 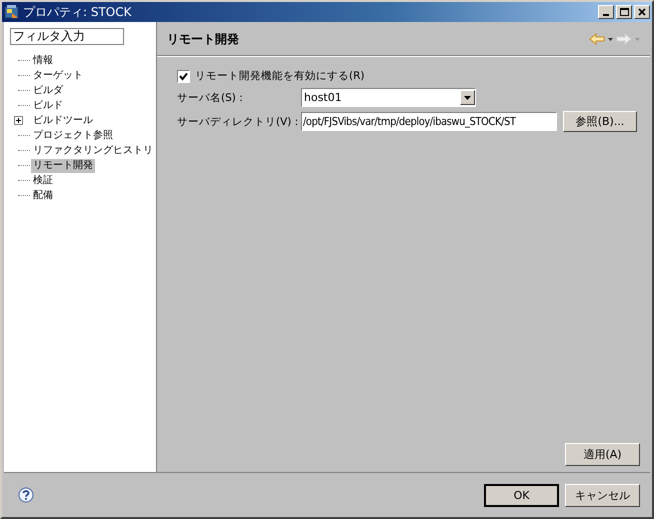 What do you see at coordinates (610, 39) in the screenshot?
I see `dropdown-caret-icon` at bounding box center [610, 39].